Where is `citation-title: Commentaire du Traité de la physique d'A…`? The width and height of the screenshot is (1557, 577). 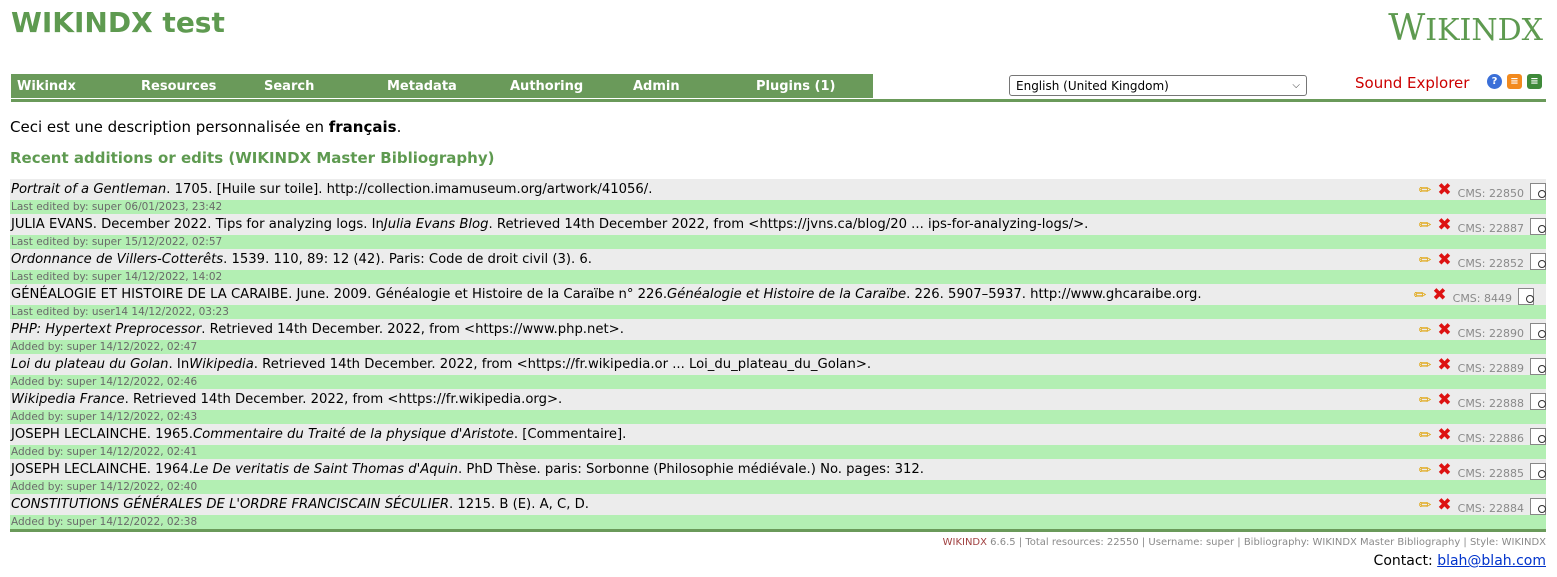 citation-title: Commentaire du Traité de la physique d'A… is located at coordinates (353, 434).